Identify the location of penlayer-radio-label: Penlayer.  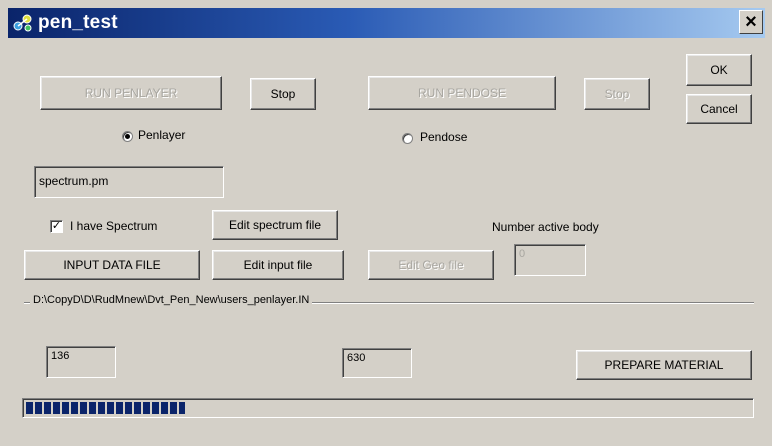
(162, 135).